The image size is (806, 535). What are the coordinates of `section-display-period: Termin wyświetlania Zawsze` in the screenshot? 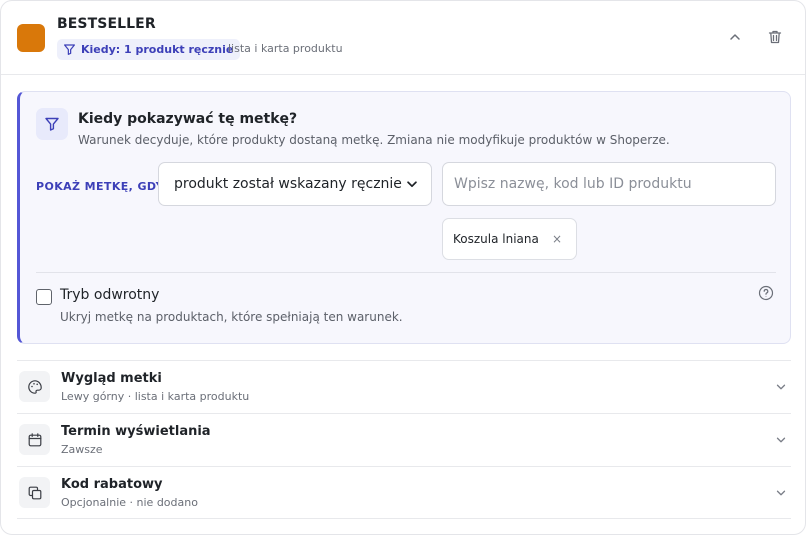 It's located at (404, 439).